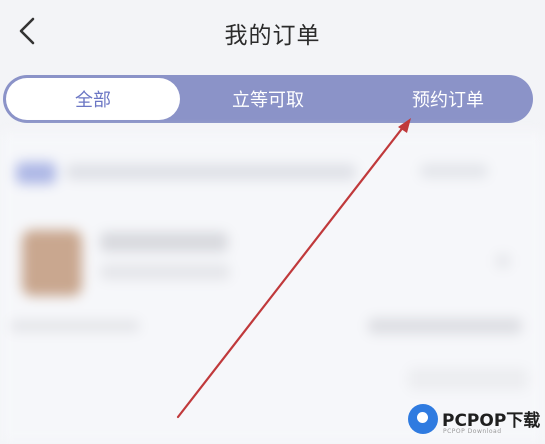  I want to click on shop-name-placeholder, so click(211, 172).